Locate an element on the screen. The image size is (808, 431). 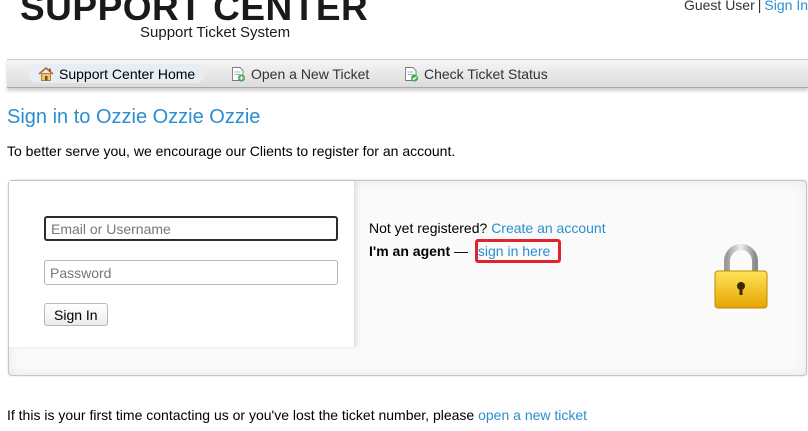
open-new-ticket-link: open a new ticket is located at coordinates (532, 415).